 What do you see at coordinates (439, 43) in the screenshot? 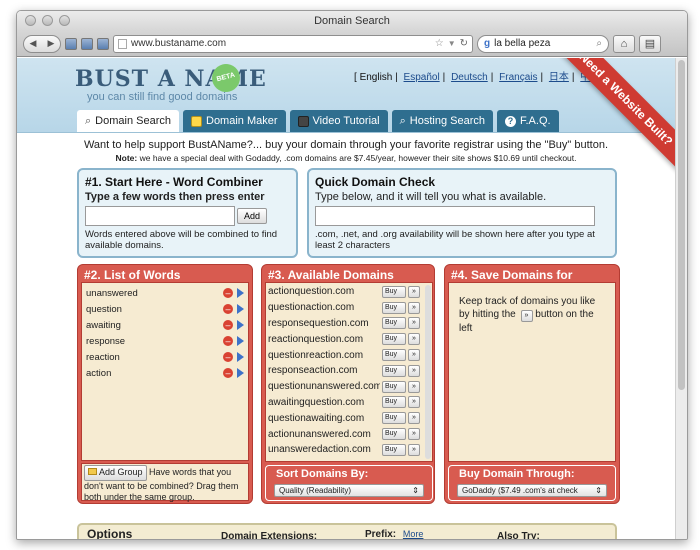
I see `star-icon: ☆` at bounding box center [439, 43].